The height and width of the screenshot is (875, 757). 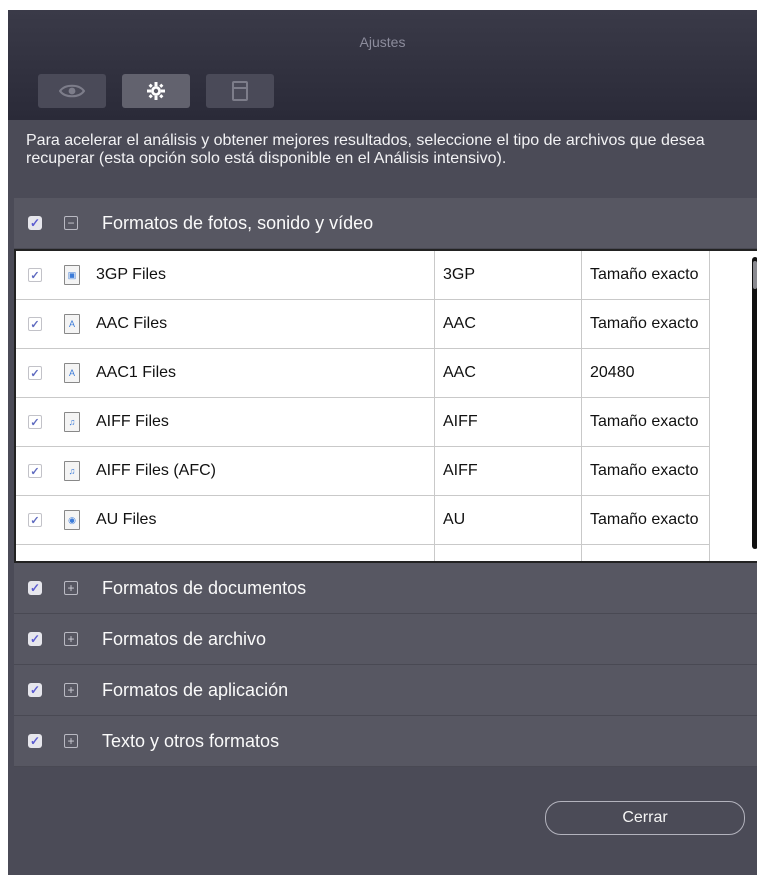 What do you see at coordinates (126, 519) in the screenshot?
I see `file-name: AU Files` at bounding box center [126, 519].